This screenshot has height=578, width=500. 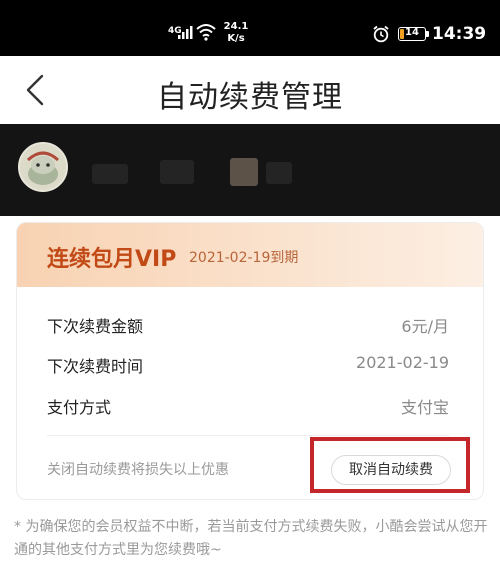 What do you see at coordinates (95, 326) in the screenshot?
I see `detail-label: 下次续费金额` at bounding box center [95, 326].